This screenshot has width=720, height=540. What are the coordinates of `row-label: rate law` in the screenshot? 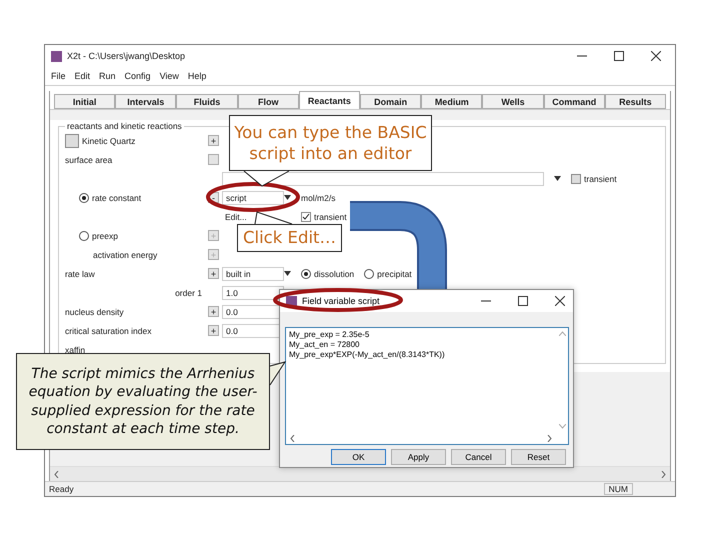 It's located at (80, 273).